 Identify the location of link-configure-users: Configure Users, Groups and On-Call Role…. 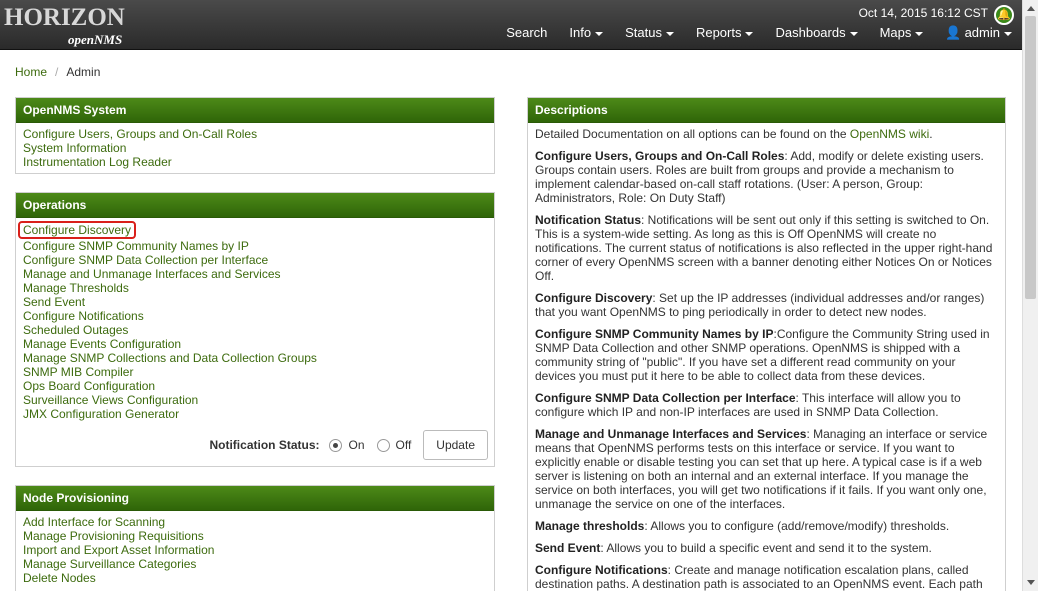
(255, 134).